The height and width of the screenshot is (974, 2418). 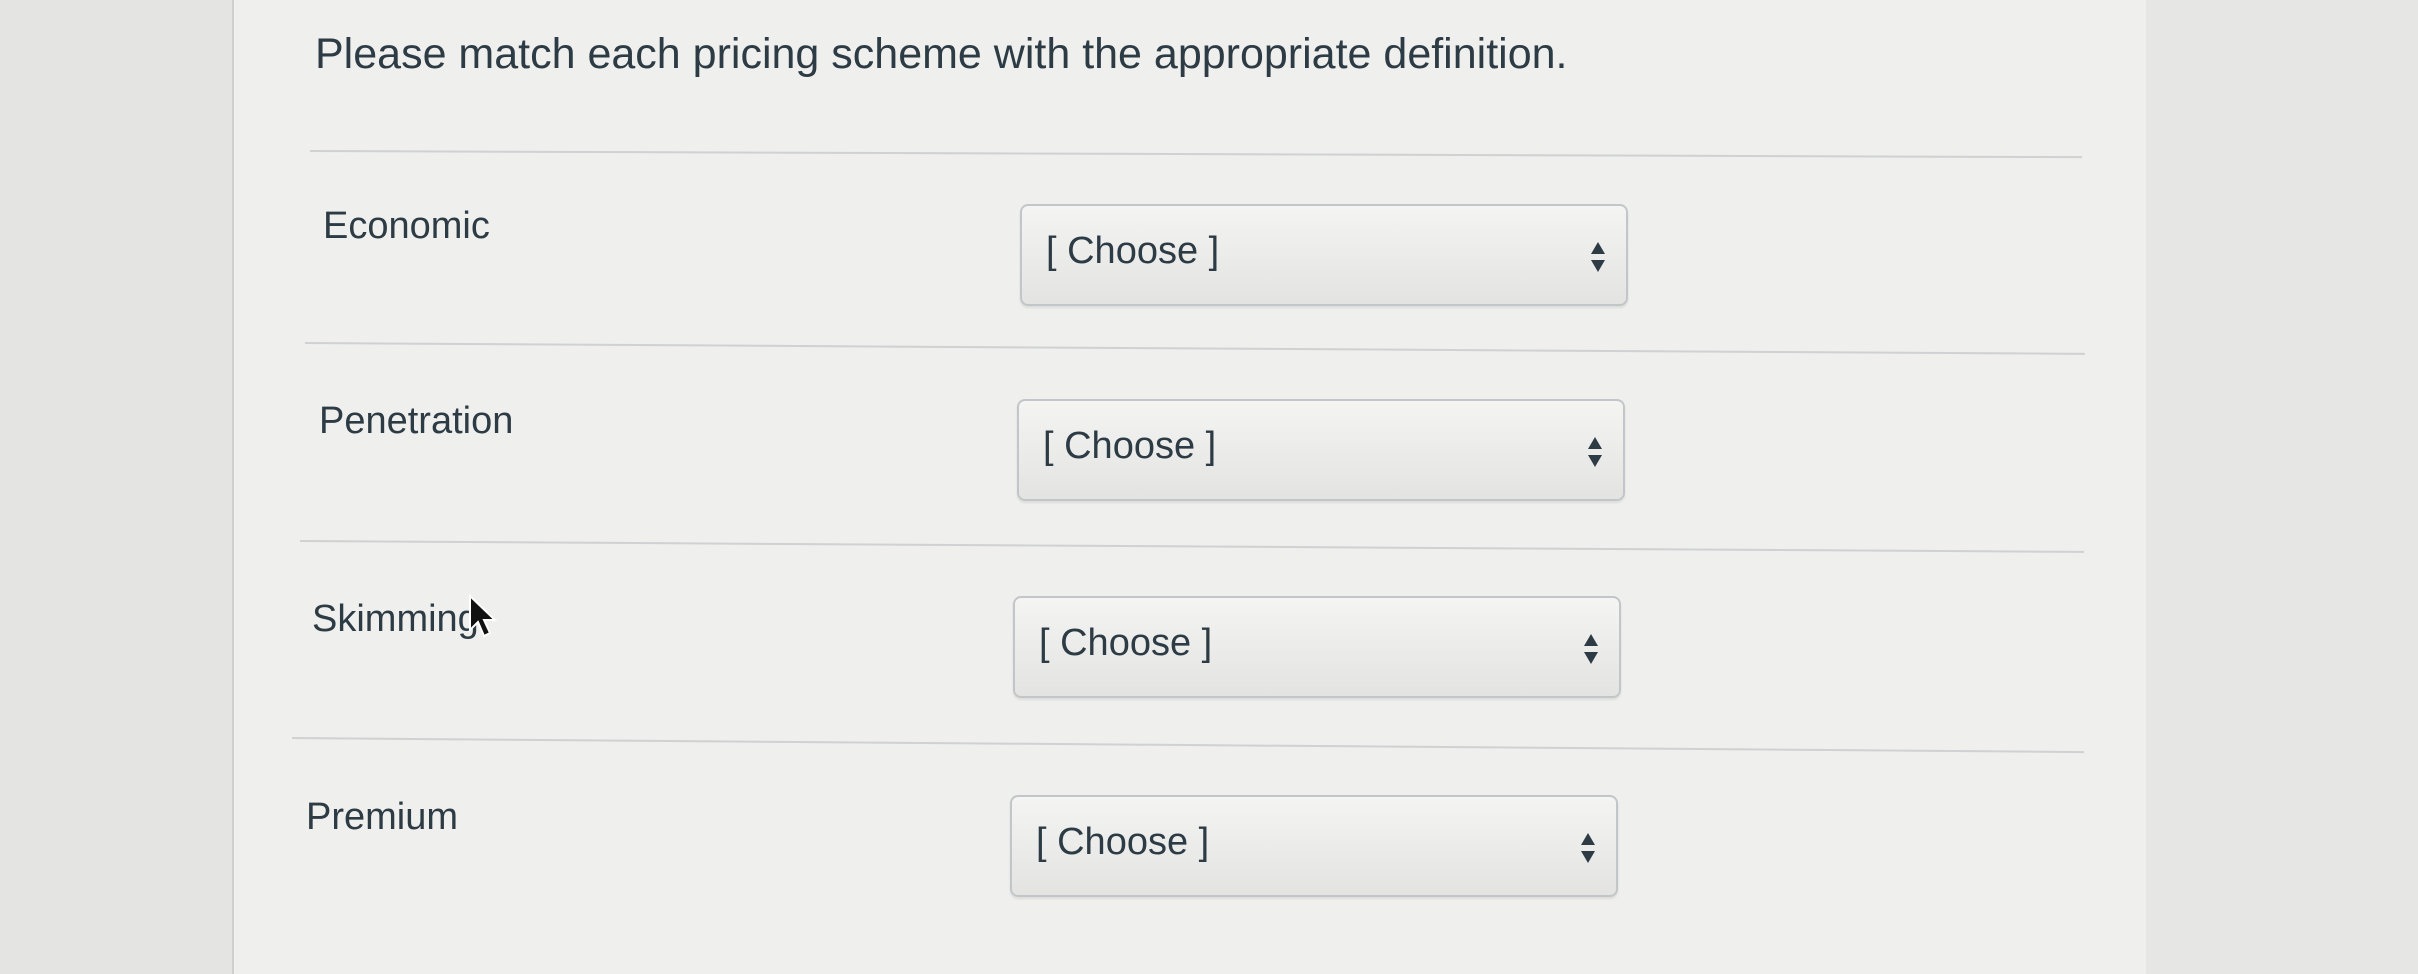 I want to click on economic-select: [ Choose ], so click(x=1324, y=255).